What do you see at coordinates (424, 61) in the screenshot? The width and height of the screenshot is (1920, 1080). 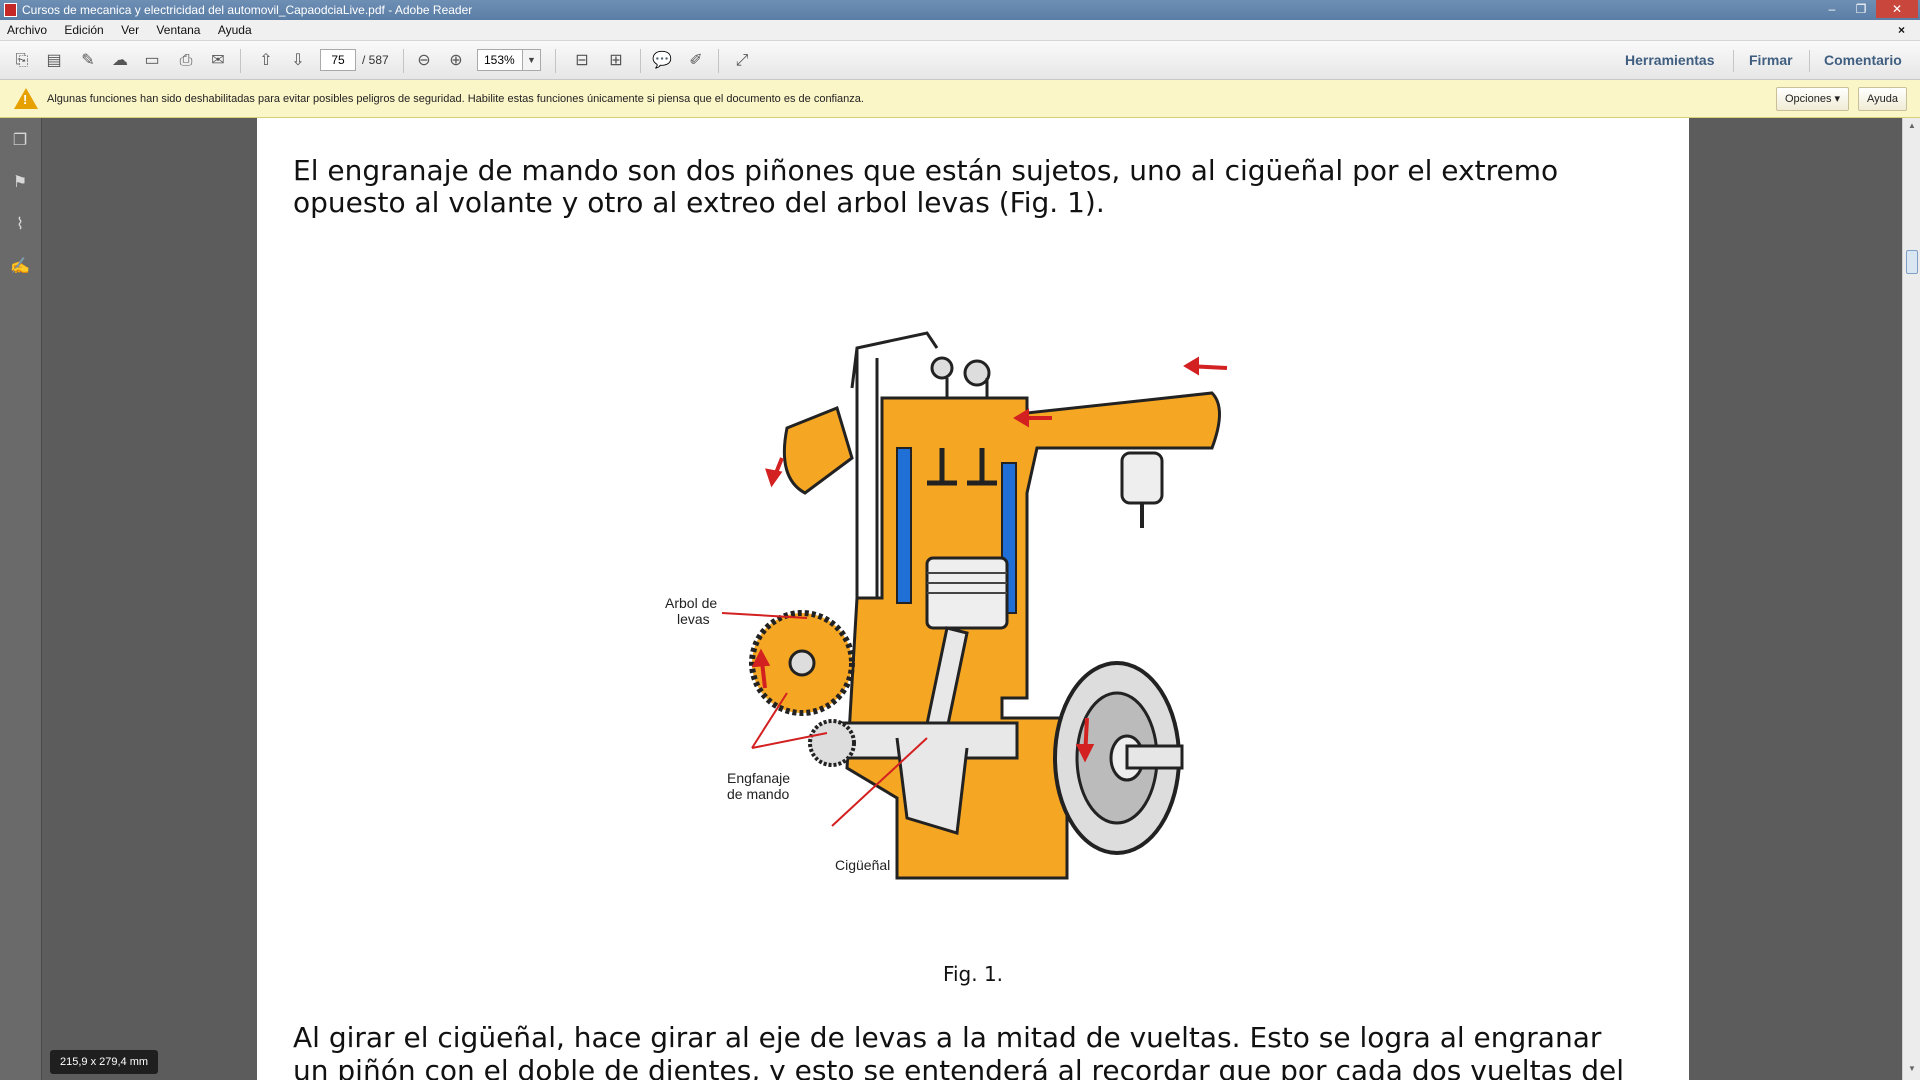 I see `zoom-out-icon: ⊖` at bounding box center [424, 61].